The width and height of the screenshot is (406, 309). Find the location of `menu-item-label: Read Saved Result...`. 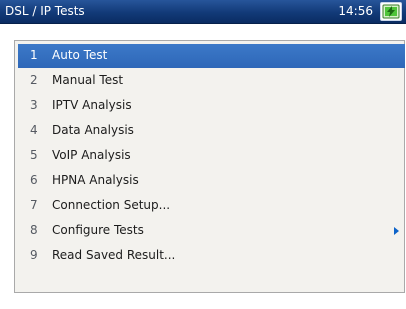

menu-item-label: Read Saved Result... is located at coordinates (114, 255).